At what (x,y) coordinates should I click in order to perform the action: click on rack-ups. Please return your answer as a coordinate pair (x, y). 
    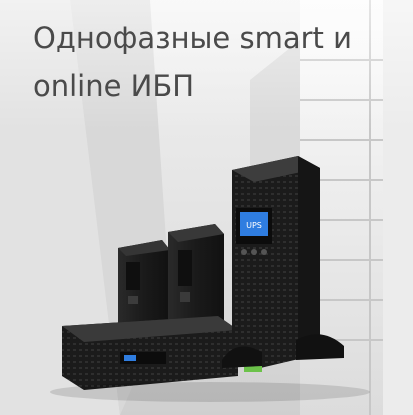
    Looking at the image, I should click on (150, 353).